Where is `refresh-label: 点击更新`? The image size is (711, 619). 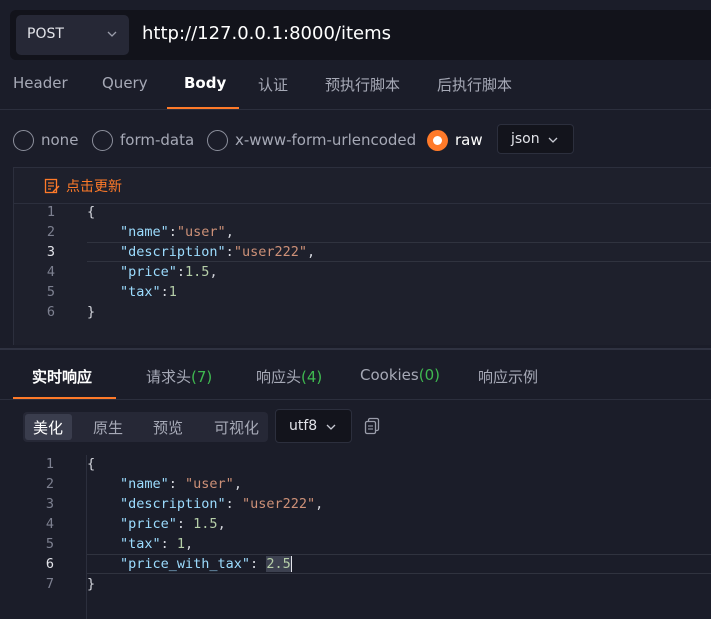 refresh-label: 点击更新 is located at coordinates (94, 187).